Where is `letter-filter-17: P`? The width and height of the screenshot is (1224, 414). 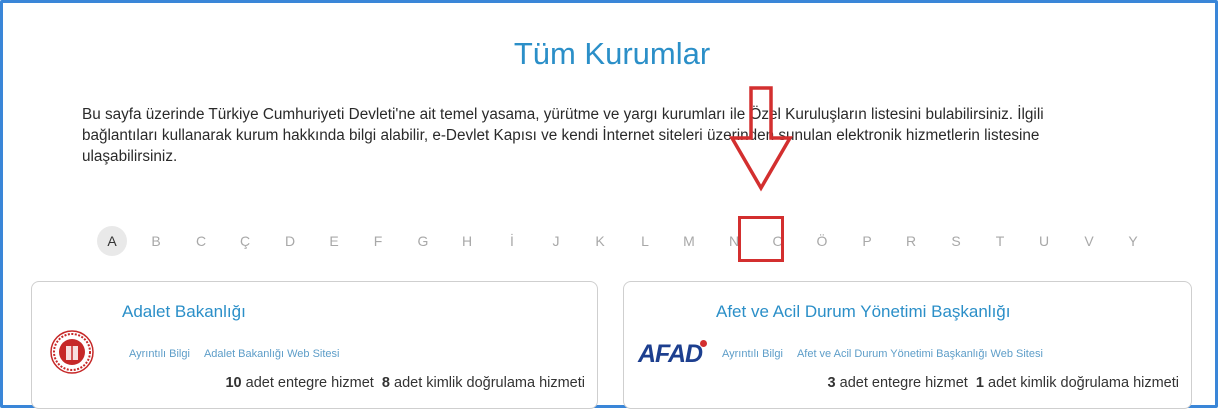 letter-filter-17: P is located at coordinates (867, 241).